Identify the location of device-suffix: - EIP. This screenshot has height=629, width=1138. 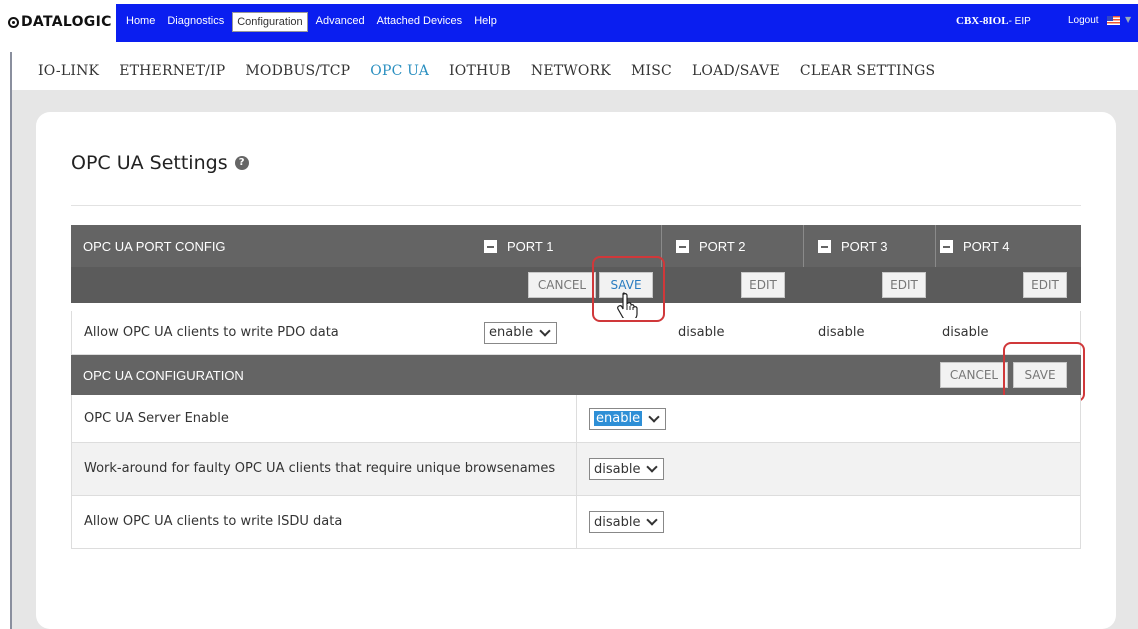
(1019, 21).